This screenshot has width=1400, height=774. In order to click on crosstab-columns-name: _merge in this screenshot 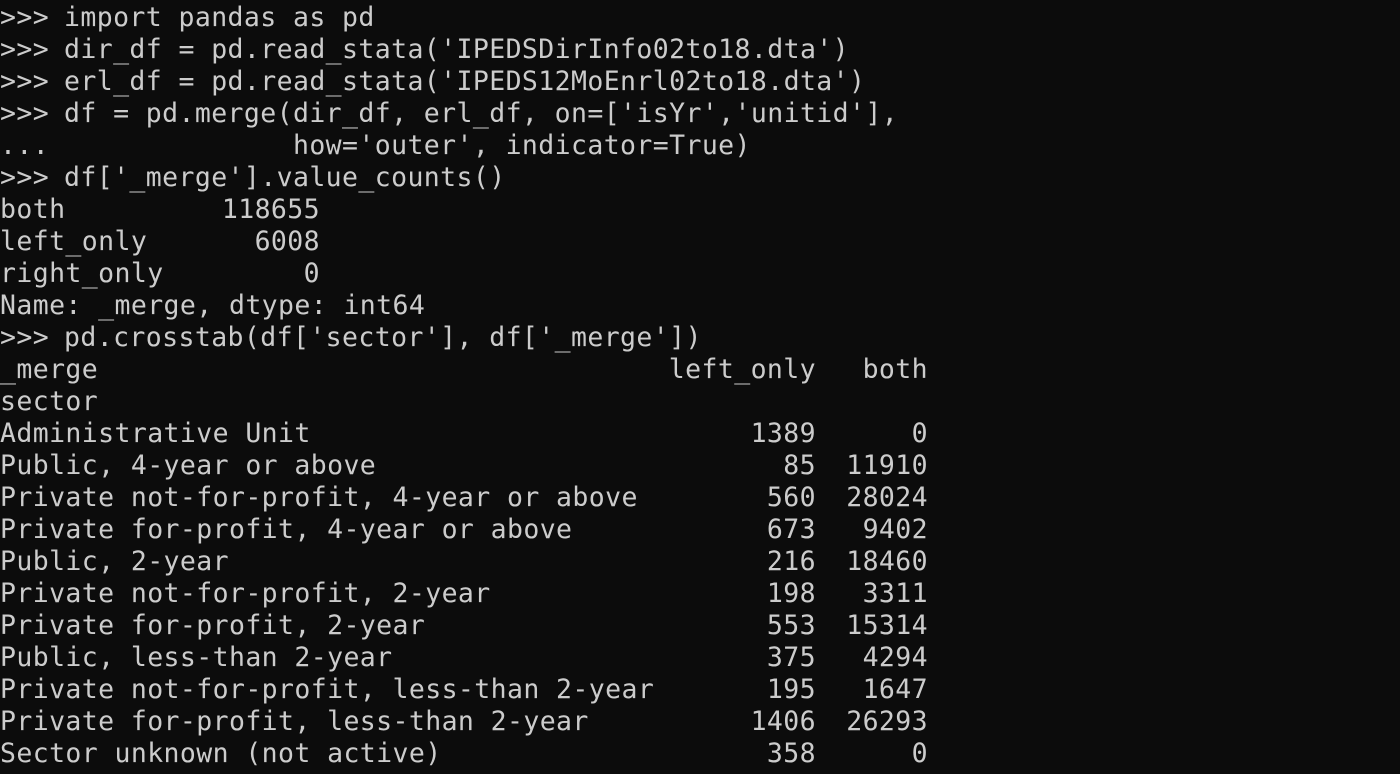, I will do `click(49, 369)`.